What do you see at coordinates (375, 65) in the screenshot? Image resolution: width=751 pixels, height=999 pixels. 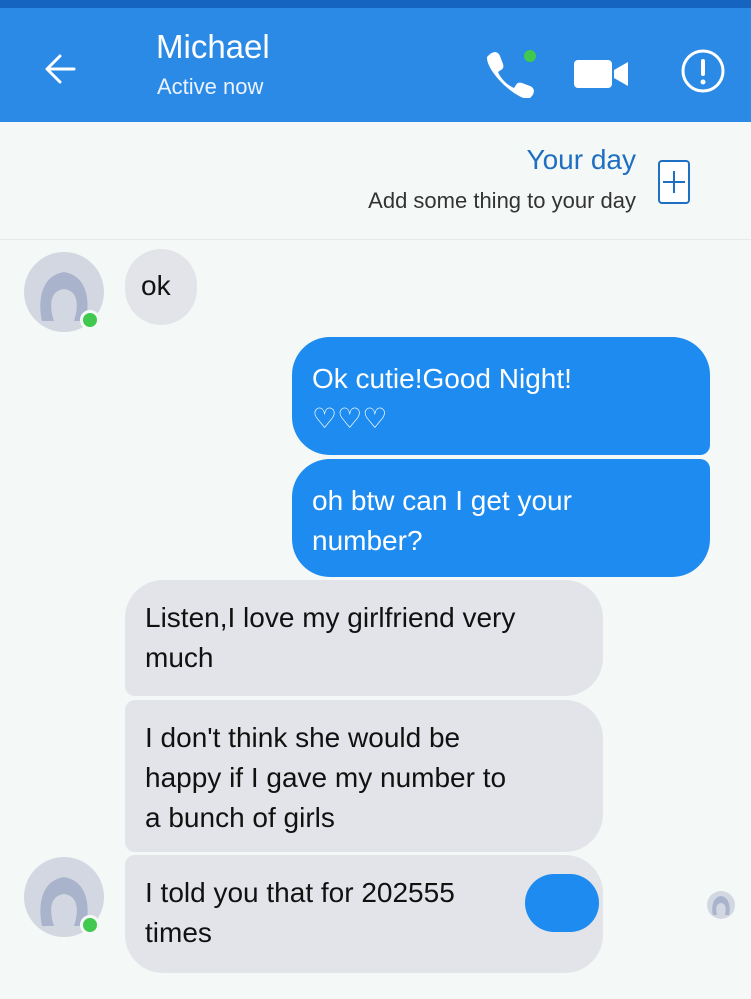 I see `chat-header: Michael Active now` at bounding box center [375, 65].